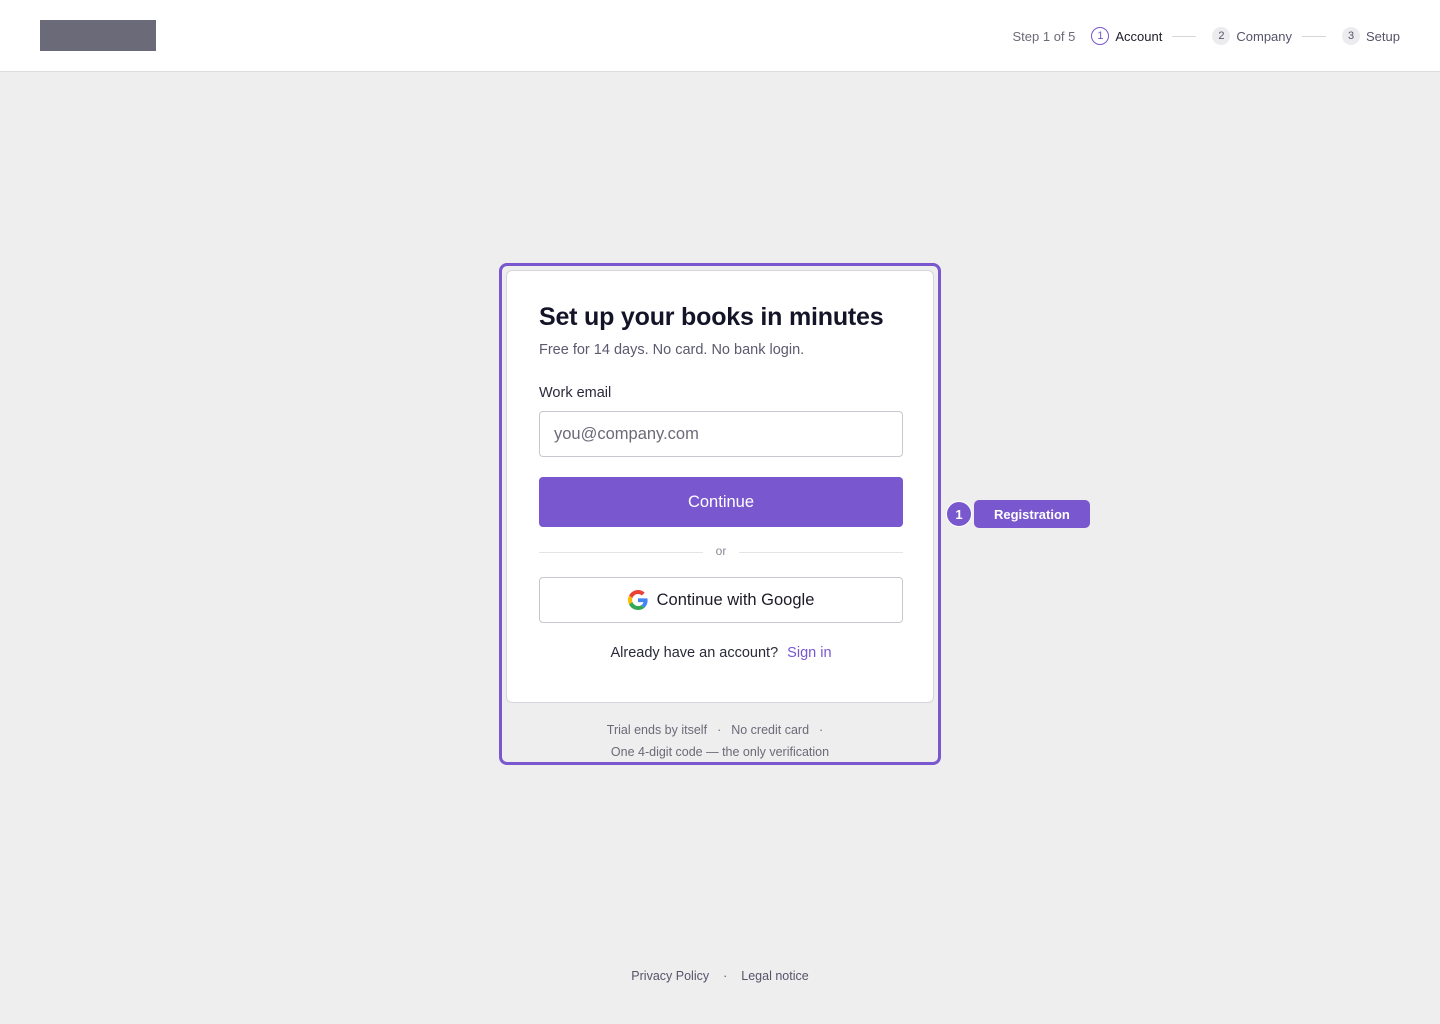 The image size is (1440, 1024). What do you see at coordinates (809, 653) in the screenshot?
I see `signin-link: Sign in` at bounding box center [809, 653].